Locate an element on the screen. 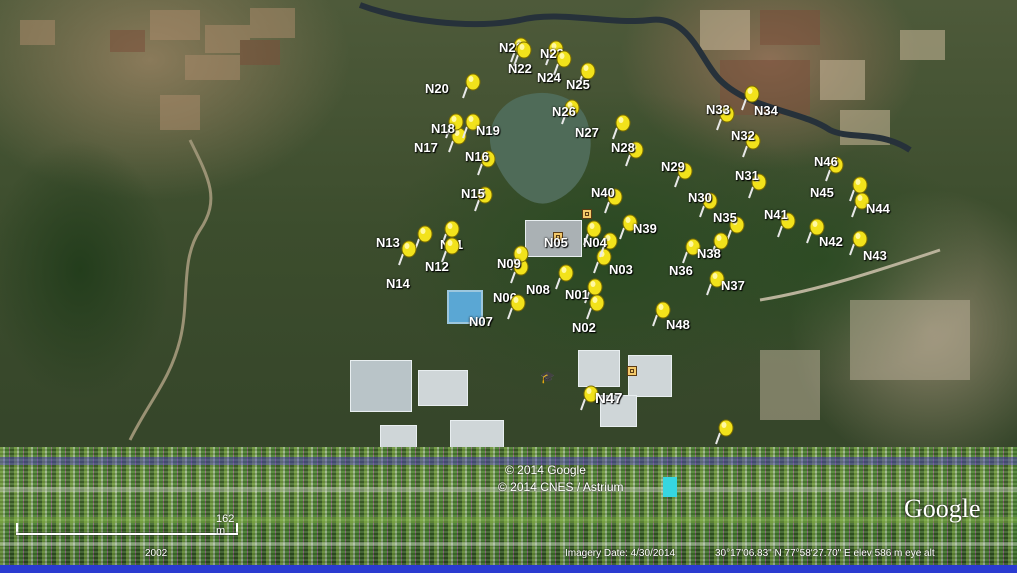 The height and width of the screenshot is (573, 1017). placemark-label: N20 is located at coordinates (437, 89).